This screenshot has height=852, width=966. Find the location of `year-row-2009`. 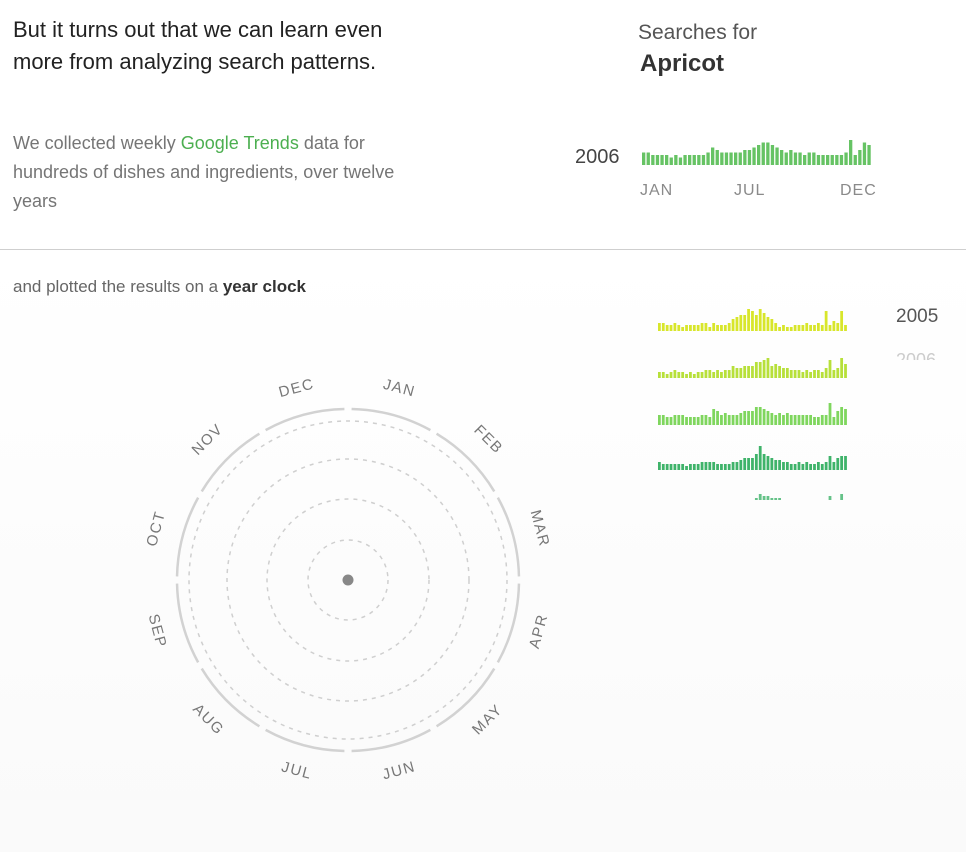

year-row-2009 is located at coordinates (799, 497).